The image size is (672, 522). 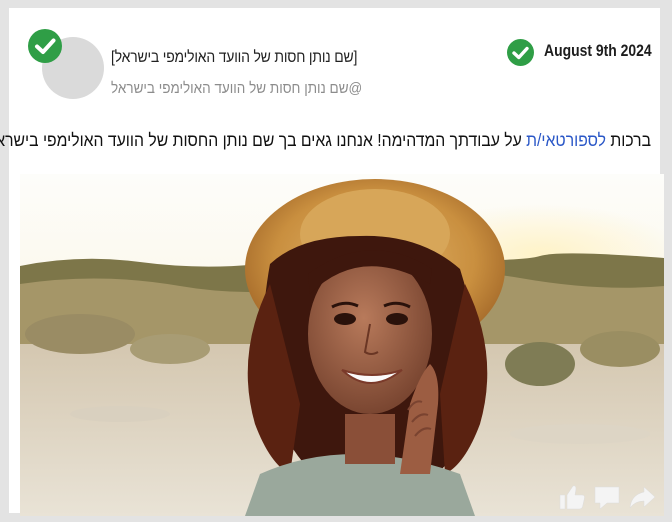 What do you see at coordinates (598, 50) in the screenshot?
I see `post-date: August 9th 2024` at bounding box center [598, 50].